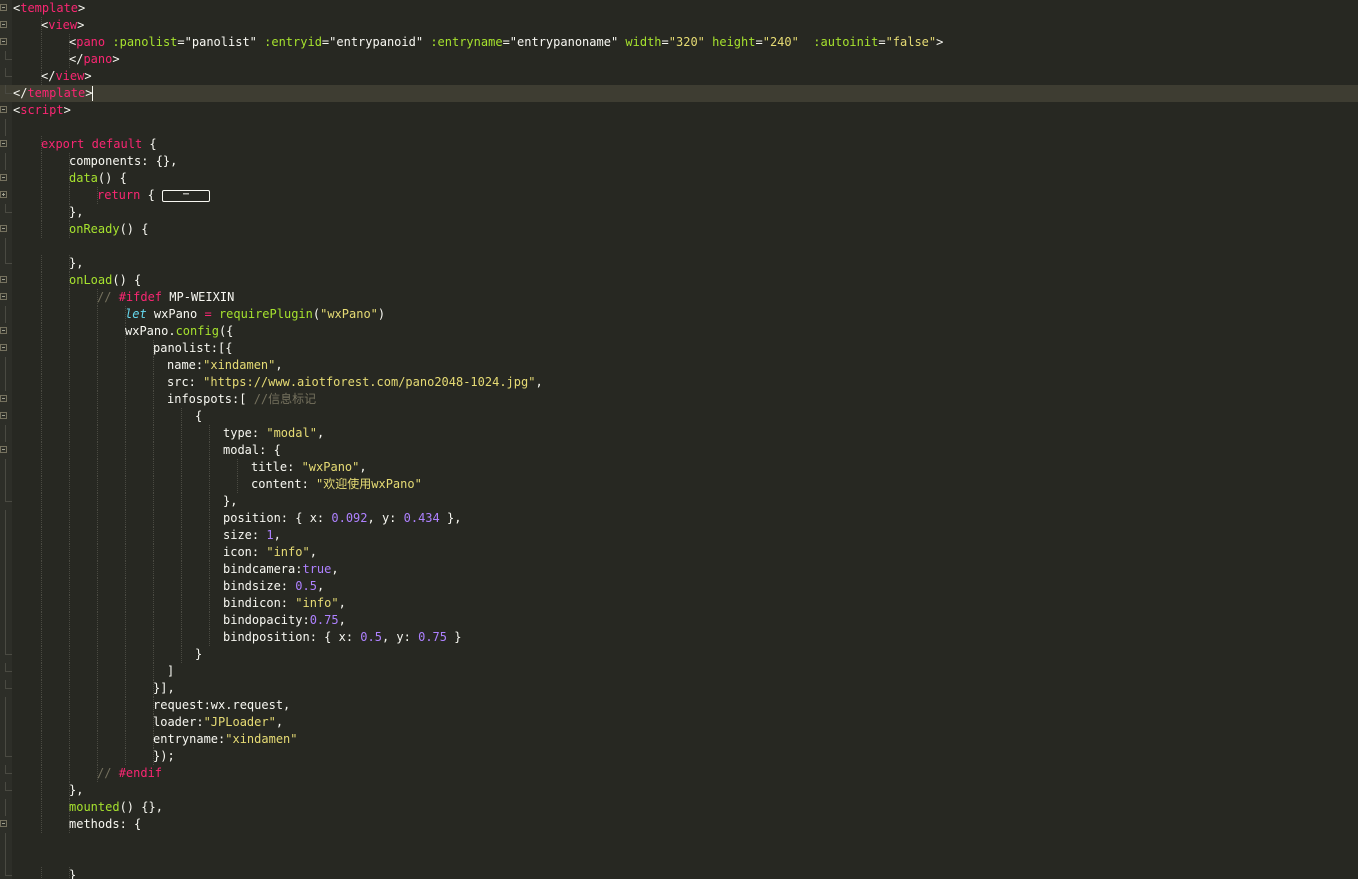  What do you see at coordinates (20, 93) in the screenshot?
I see `code-token: </` at bounding box center [20, 93].